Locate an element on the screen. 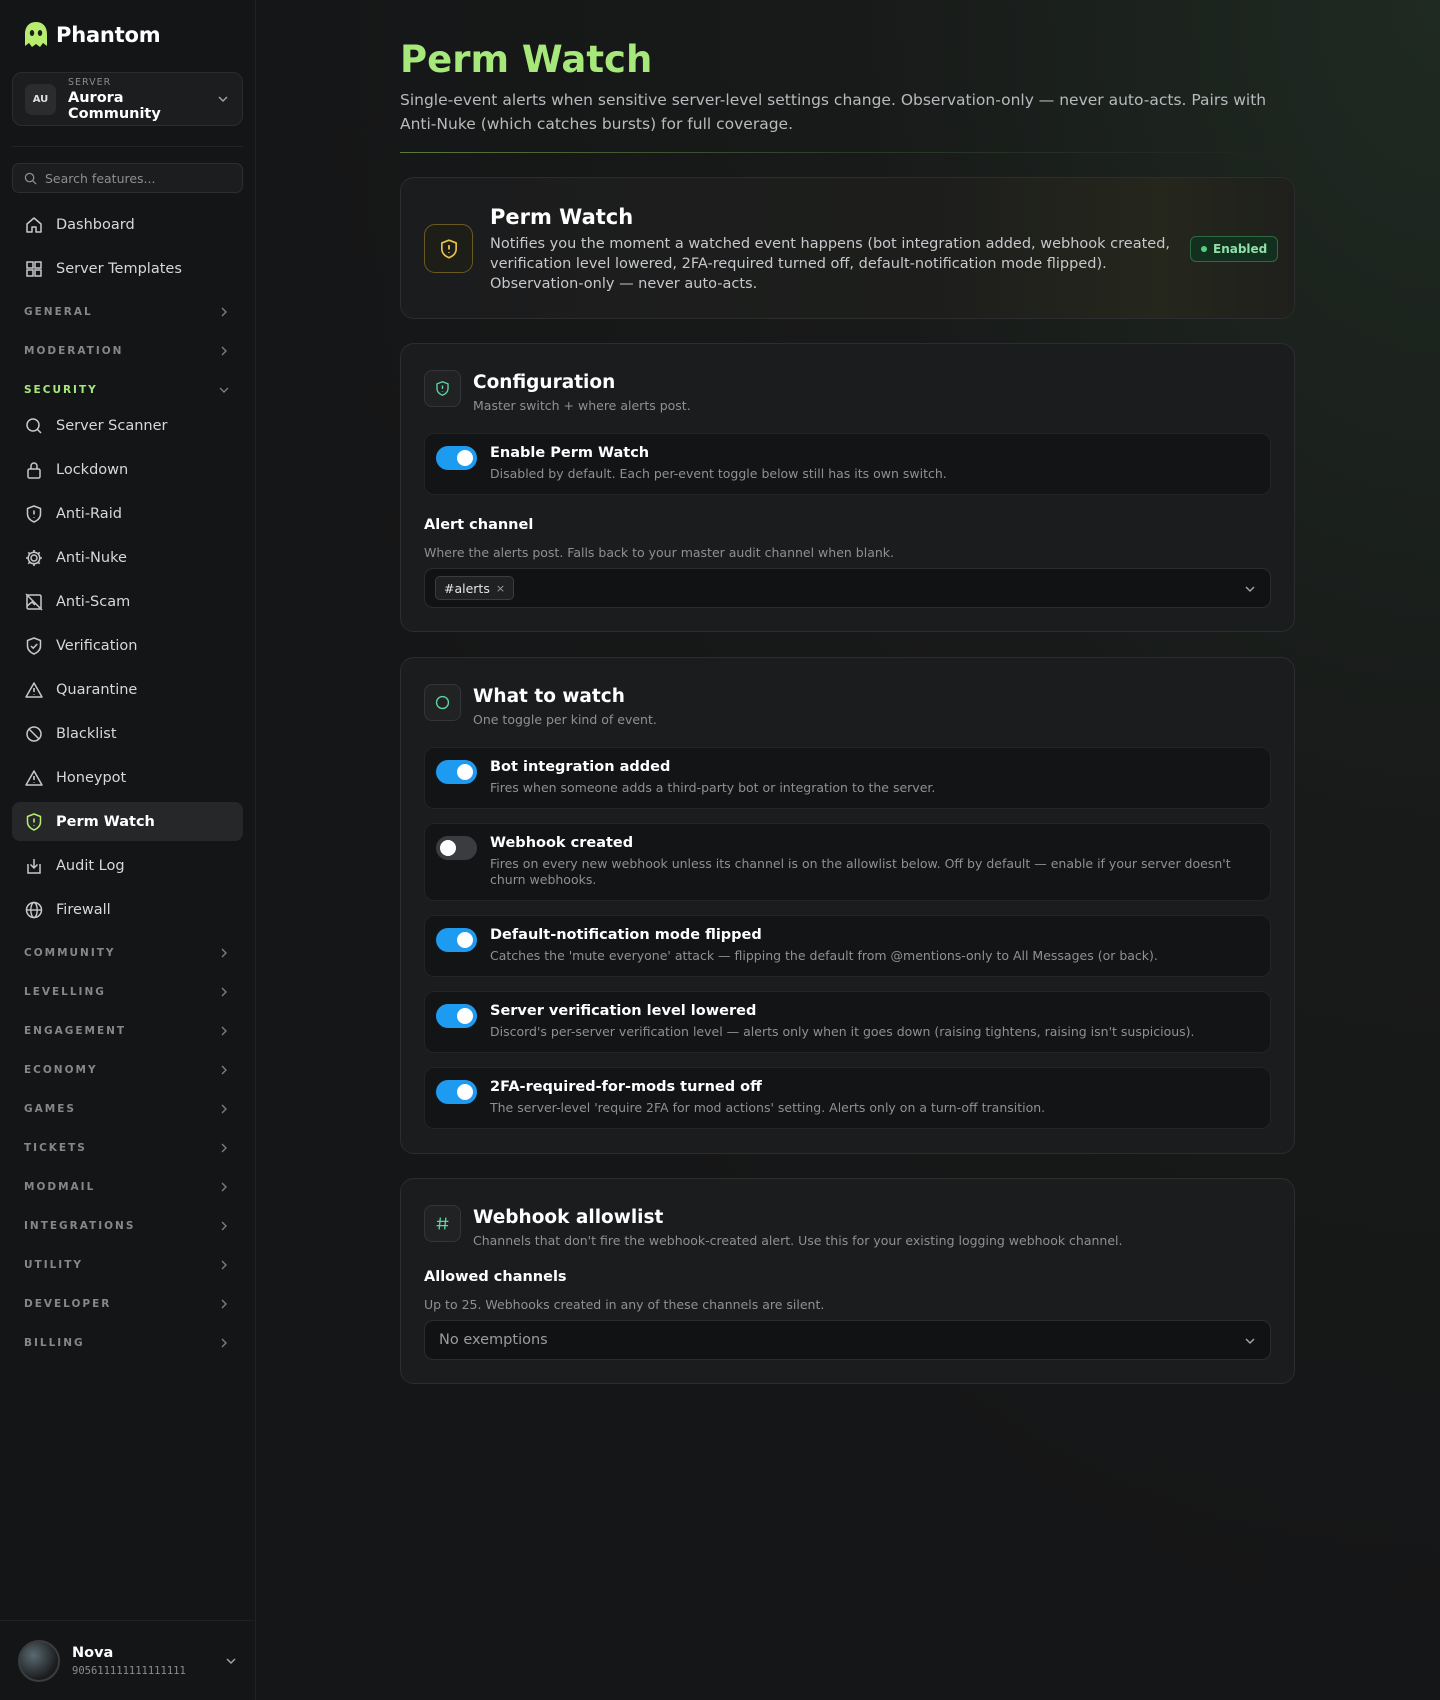 The image size is (1440, 1700). nav-label: Server Scanner is located at coordinates (112, 425).